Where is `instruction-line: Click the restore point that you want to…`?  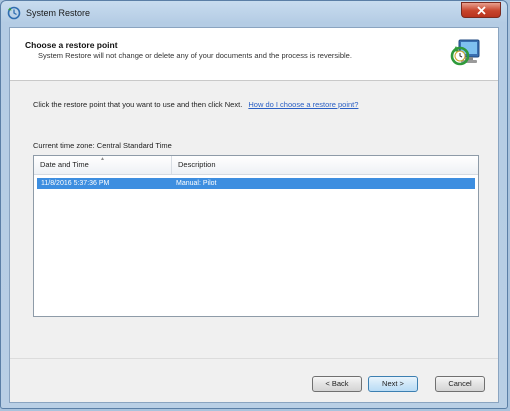
instruction-line: Click the restore point that you want to… is located at coordinates (195, 104).